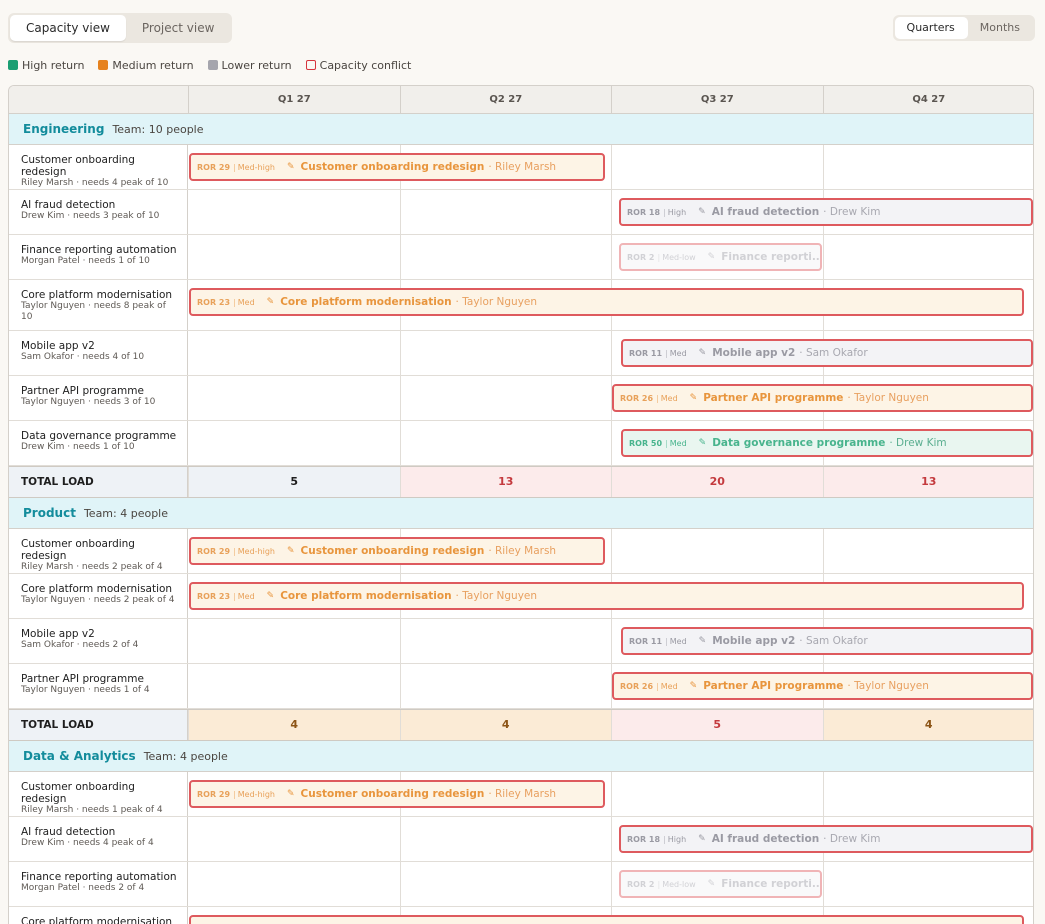 Image resolution: width=1045 pixels, height=924 pixels. I want to click on project-subtitle: Sam Okafor · needs 4 of 10, so click(83, 357).